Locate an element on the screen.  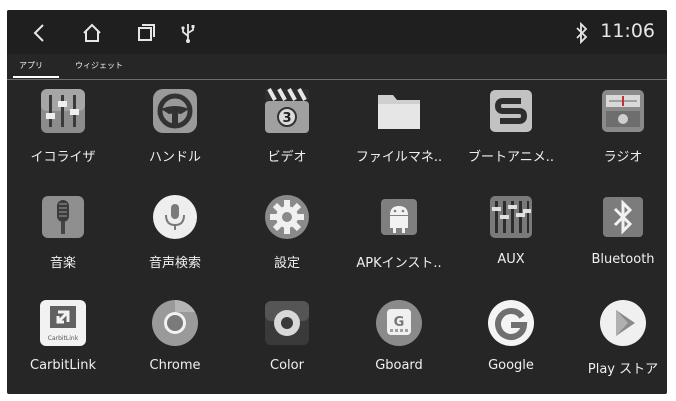
app-voice-search: 音声検索 is located at coordinates (175, 235).